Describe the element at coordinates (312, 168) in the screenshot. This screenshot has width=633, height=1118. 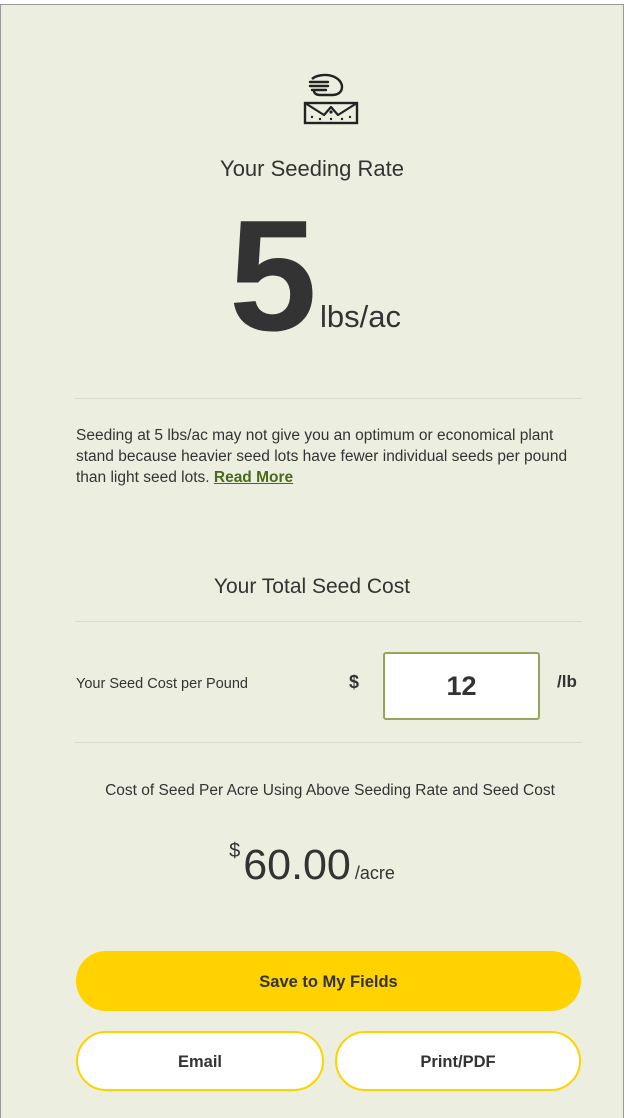
I see `seeding-rate-title: Your Seeding Rate` at that location.